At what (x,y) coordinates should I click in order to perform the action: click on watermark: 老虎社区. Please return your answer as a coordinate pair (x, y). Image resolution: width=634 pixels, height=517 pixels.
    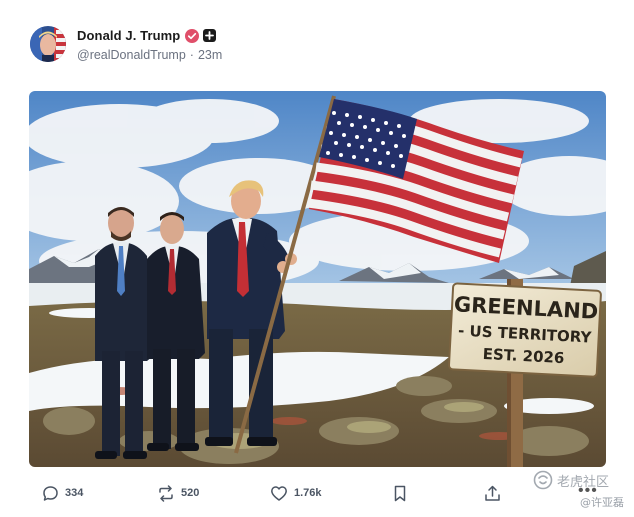
    Looking at the image, I should click on (571, 480).